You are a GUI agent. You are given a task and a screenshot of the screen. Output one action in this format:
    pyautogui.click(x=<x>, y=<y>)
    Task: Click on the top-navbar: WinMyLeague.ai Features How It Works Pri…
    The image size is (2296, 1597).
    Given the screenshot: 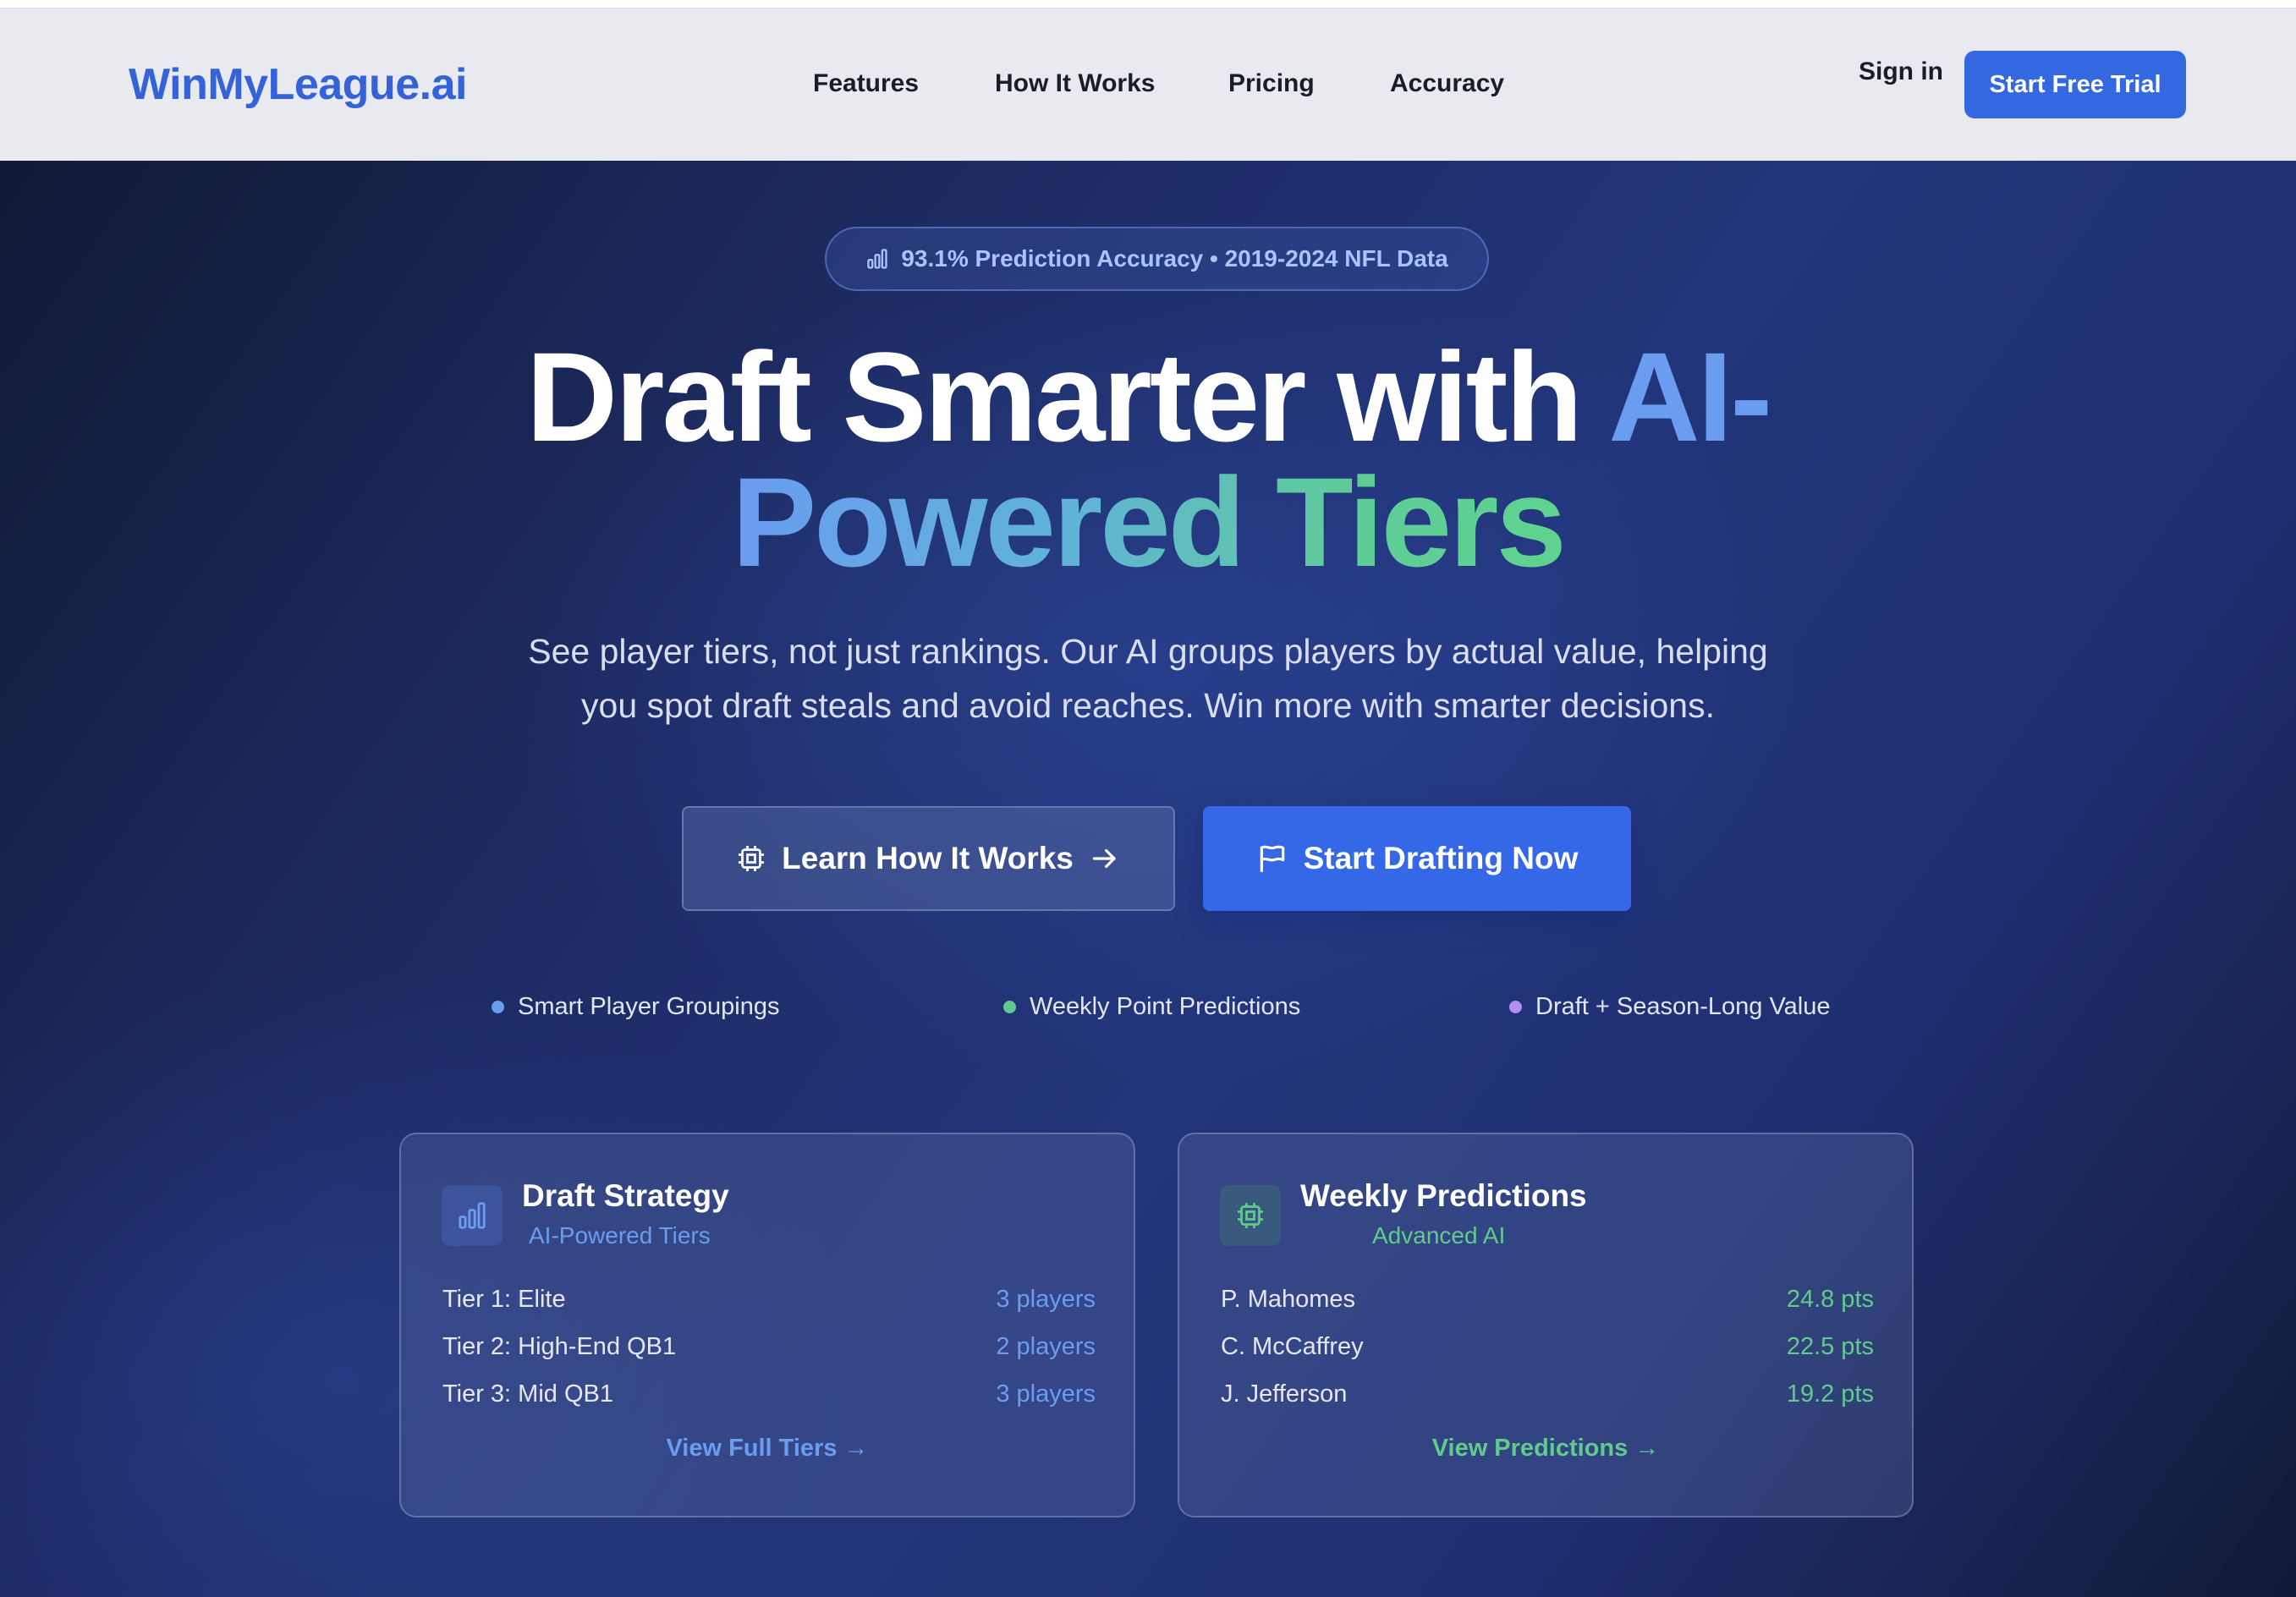 What is the action you would take?
    pyautogui.click(x=1148, y=85)
    